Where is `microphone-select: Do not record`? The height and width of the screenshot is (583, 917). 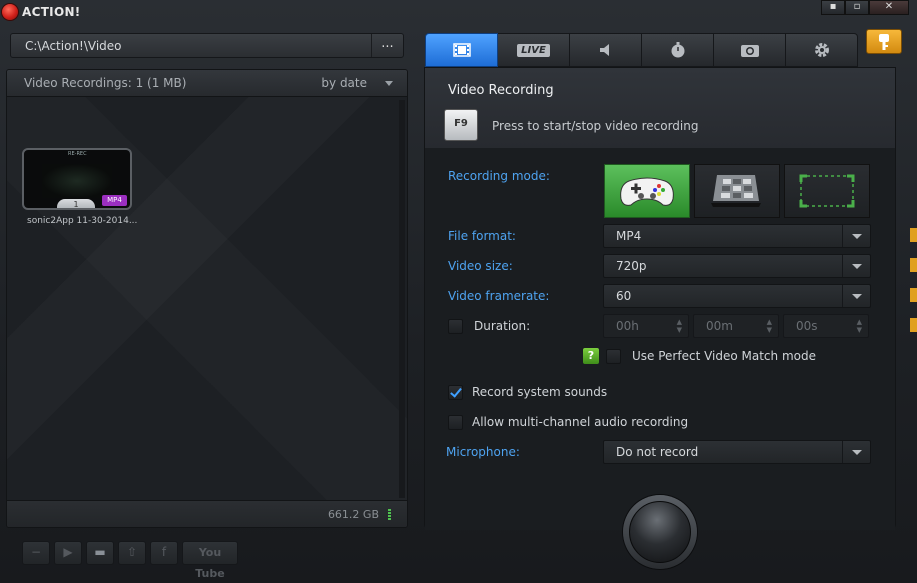 microphone-select: Do not record is located at coordinates (737, 452).